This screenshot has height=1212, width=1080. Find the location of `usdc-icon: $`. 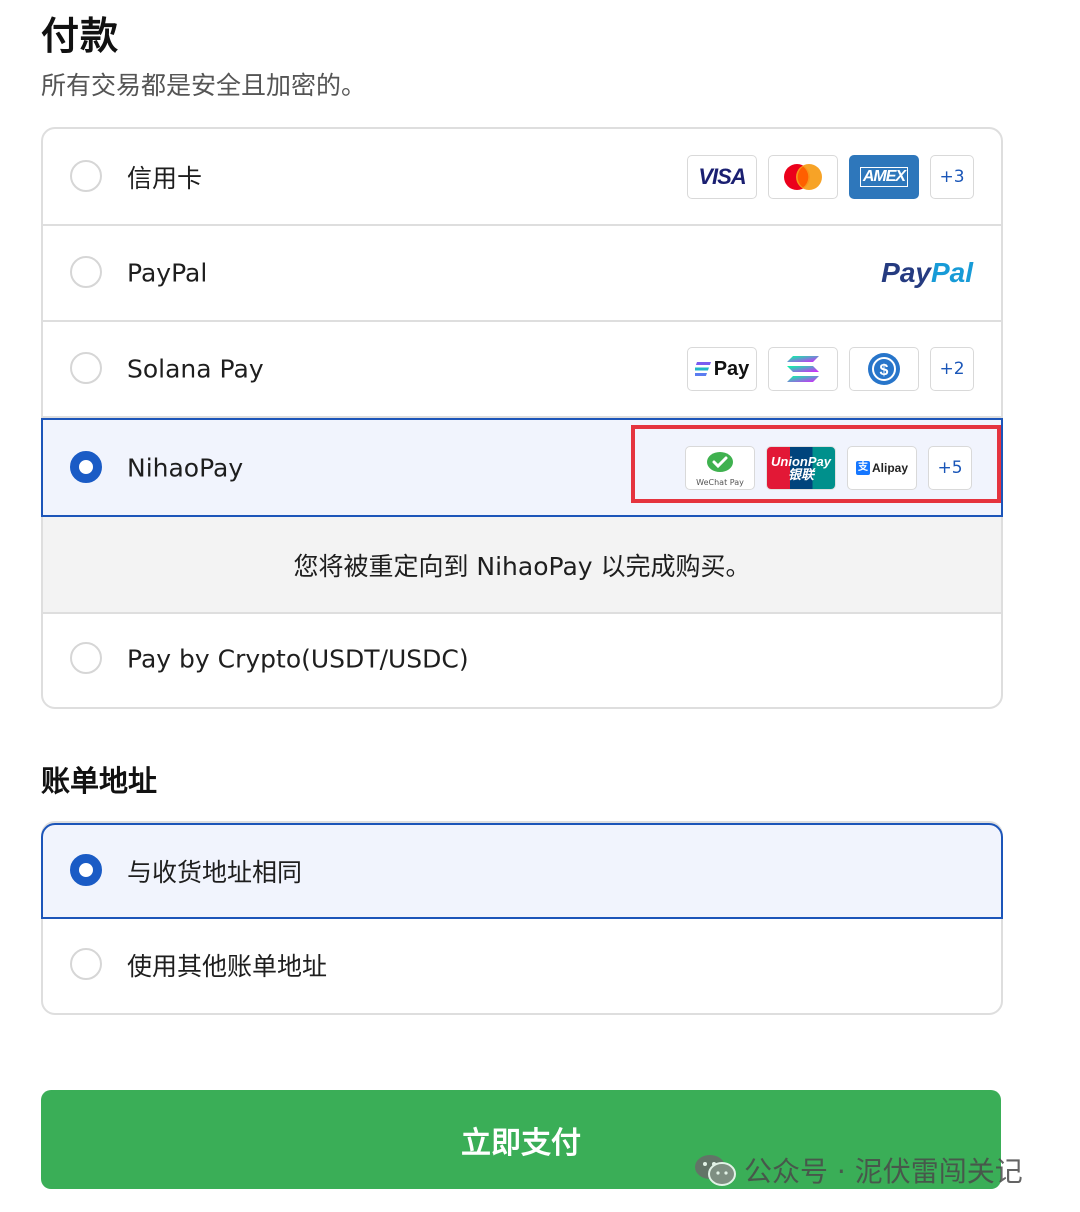

usdc-icon: $ is located at coordinates (884, 369).